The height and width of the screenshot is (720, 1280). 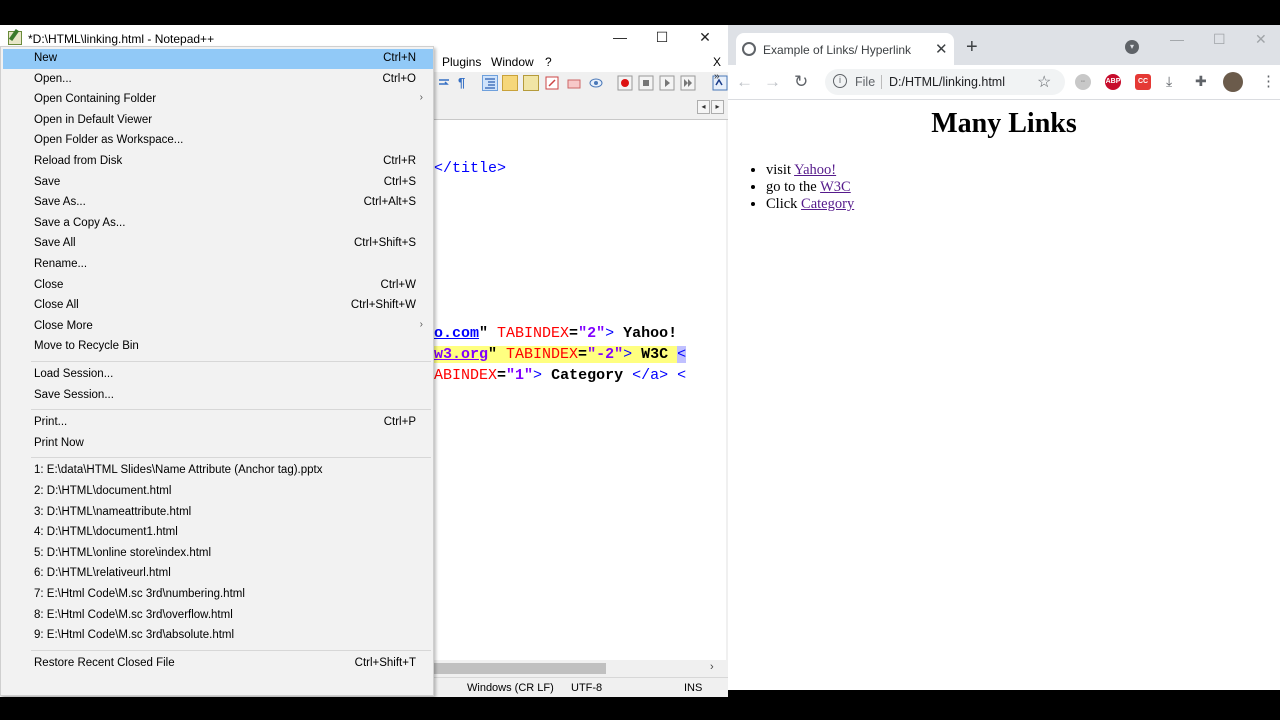 What do you see at coordinates (218, 244) in the screenshot?
I see `menu-item-save-all: Save All Ctrl+Shift+S` at bounding box center [218, 244].